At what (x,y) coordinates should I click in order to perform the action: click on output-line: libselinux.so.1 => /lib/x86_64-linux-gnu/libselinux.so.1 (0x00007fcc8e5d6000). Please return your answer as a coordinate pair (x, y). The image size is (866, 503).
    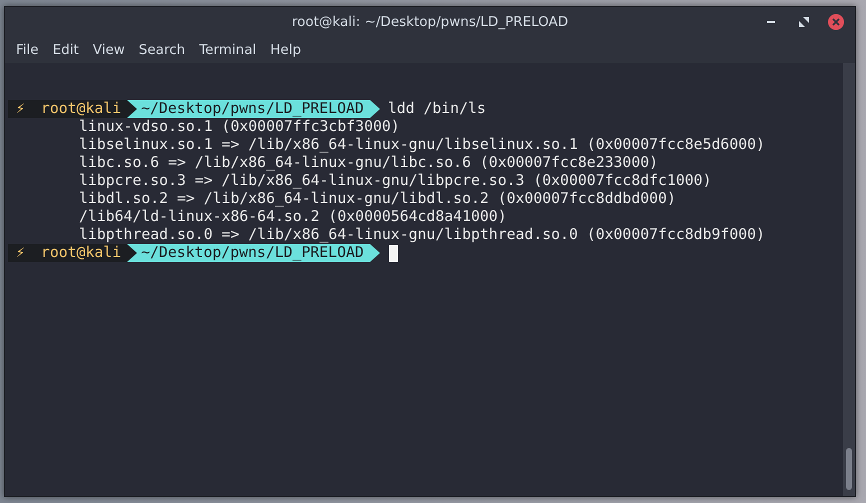
    Looking at the image, I should click on (421, 145).